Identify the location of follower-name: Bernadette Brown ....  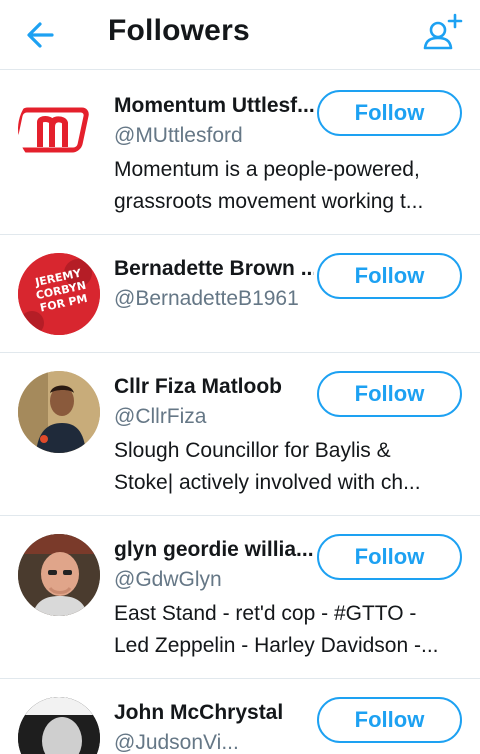
(214, 269).